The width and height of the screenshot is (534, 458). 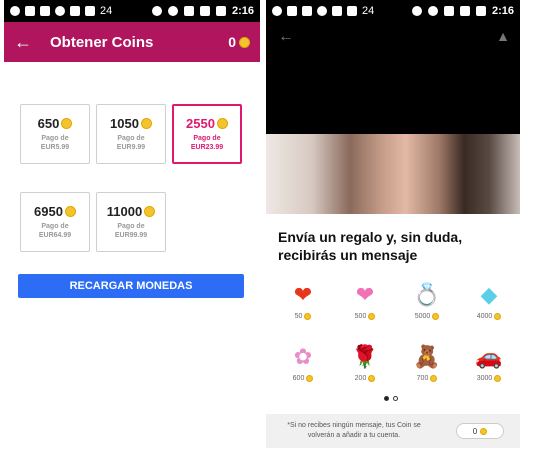 What do you see at coordinates (207, 134) in the screenshot?
I see `package-card-selected: 2550 Pago de EUR23.99` at bounding box center [207, 134].